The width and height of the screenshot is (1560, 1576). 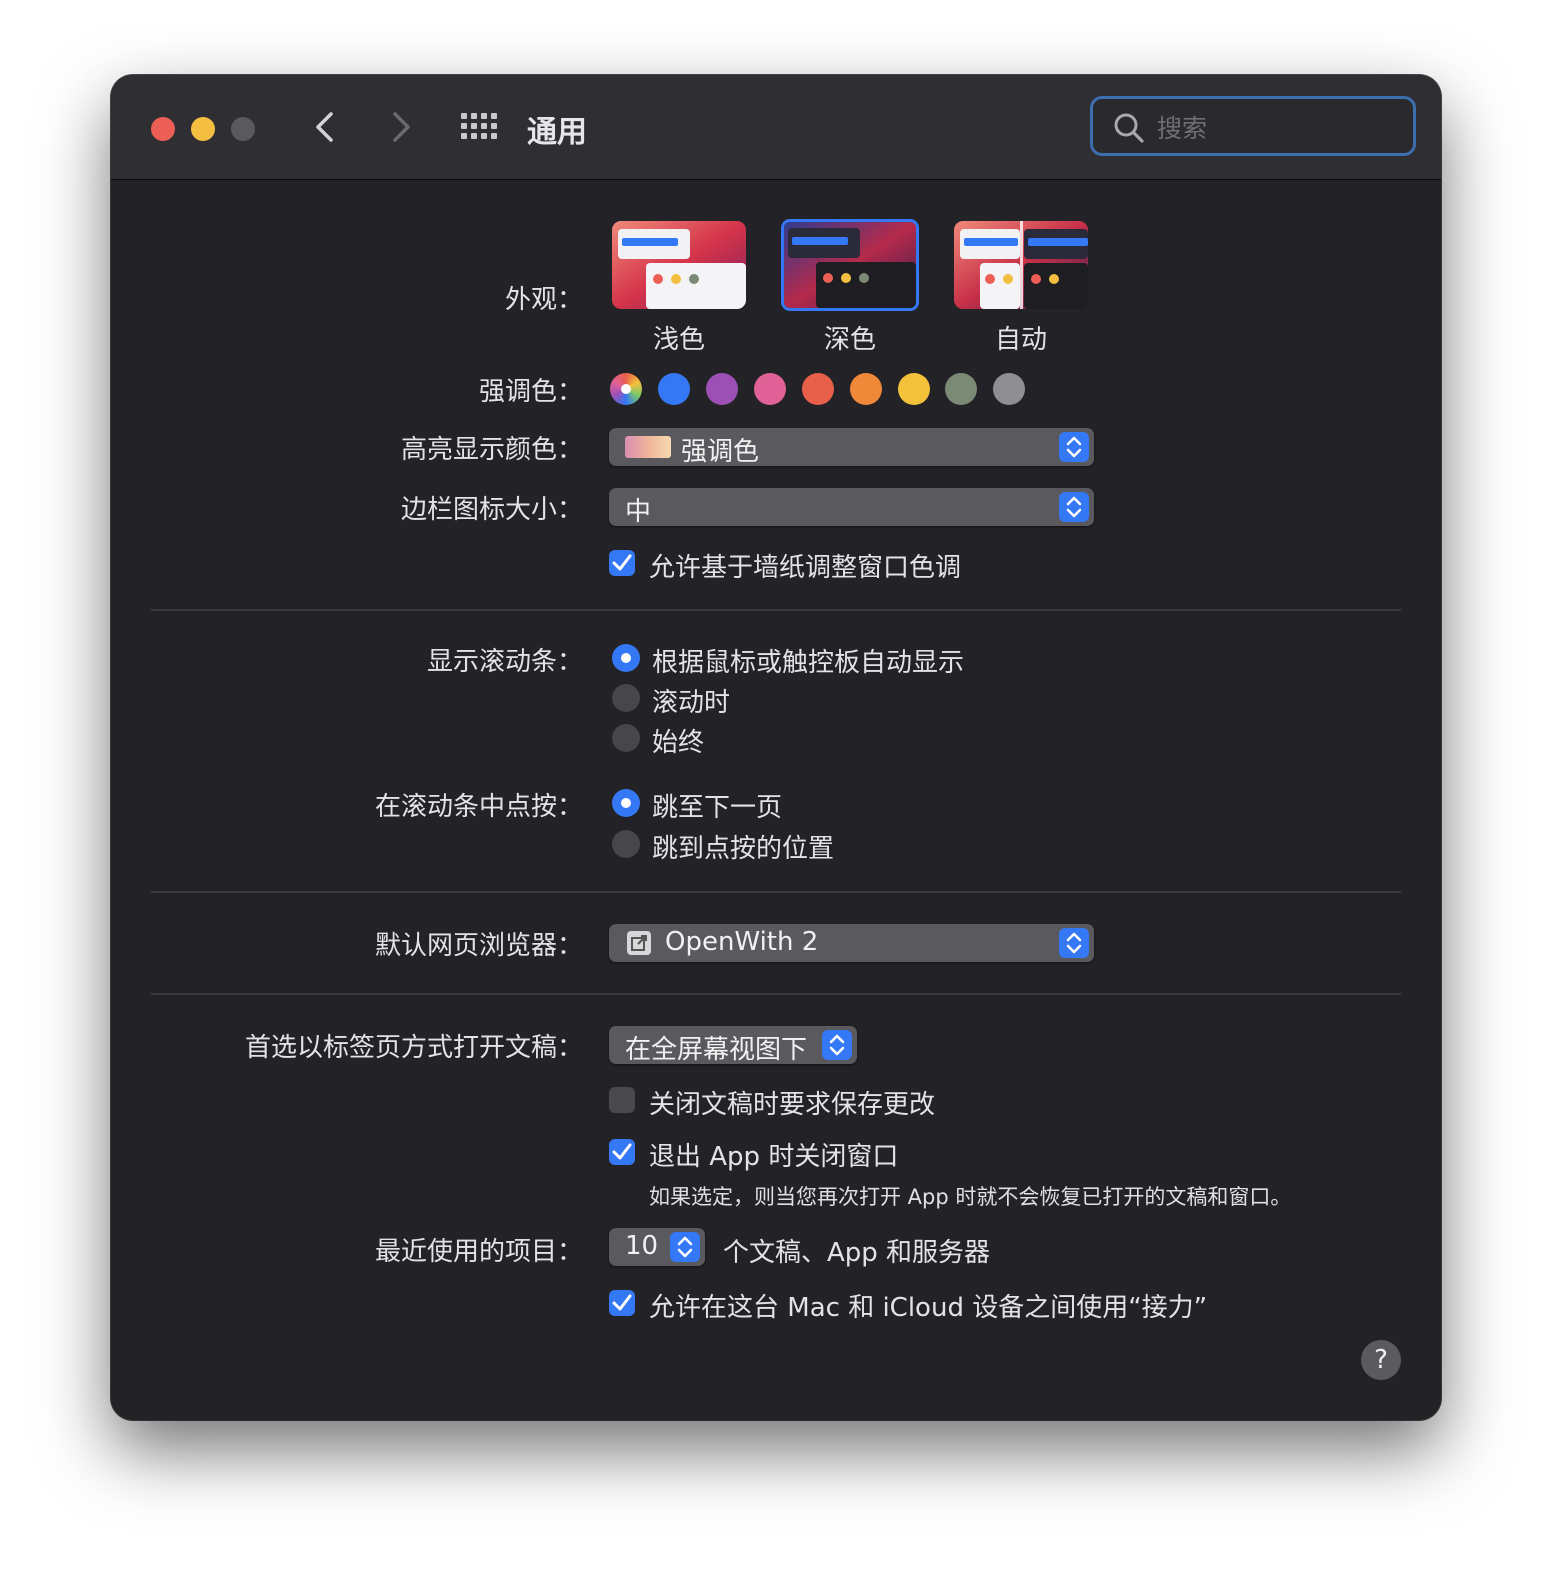 What do you see at coordinates (770, 389) in the screenshot?
I see `accent-swatch-pink` at bounding box center [770, 389].